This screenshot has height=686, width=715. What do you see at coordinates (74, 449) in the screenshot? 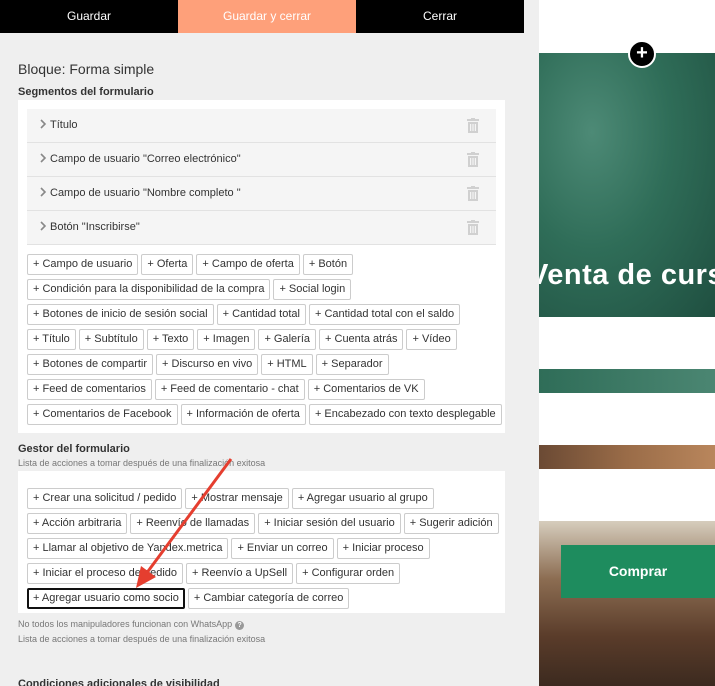
I see `handler-section-title: Gestor del formulario` at bounding box center [74, 449].